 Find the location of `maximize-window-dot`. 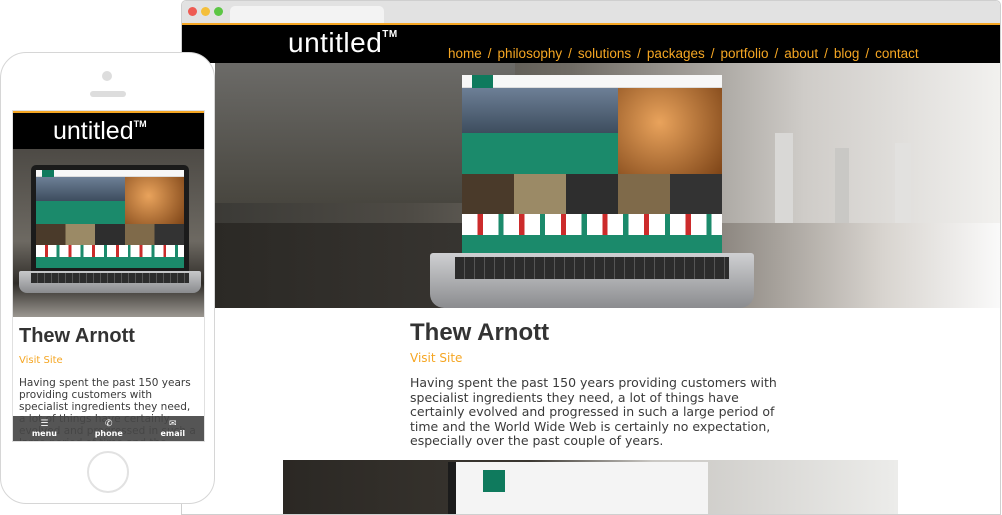

maximize-window-dot is located at coordinates (218, 11).